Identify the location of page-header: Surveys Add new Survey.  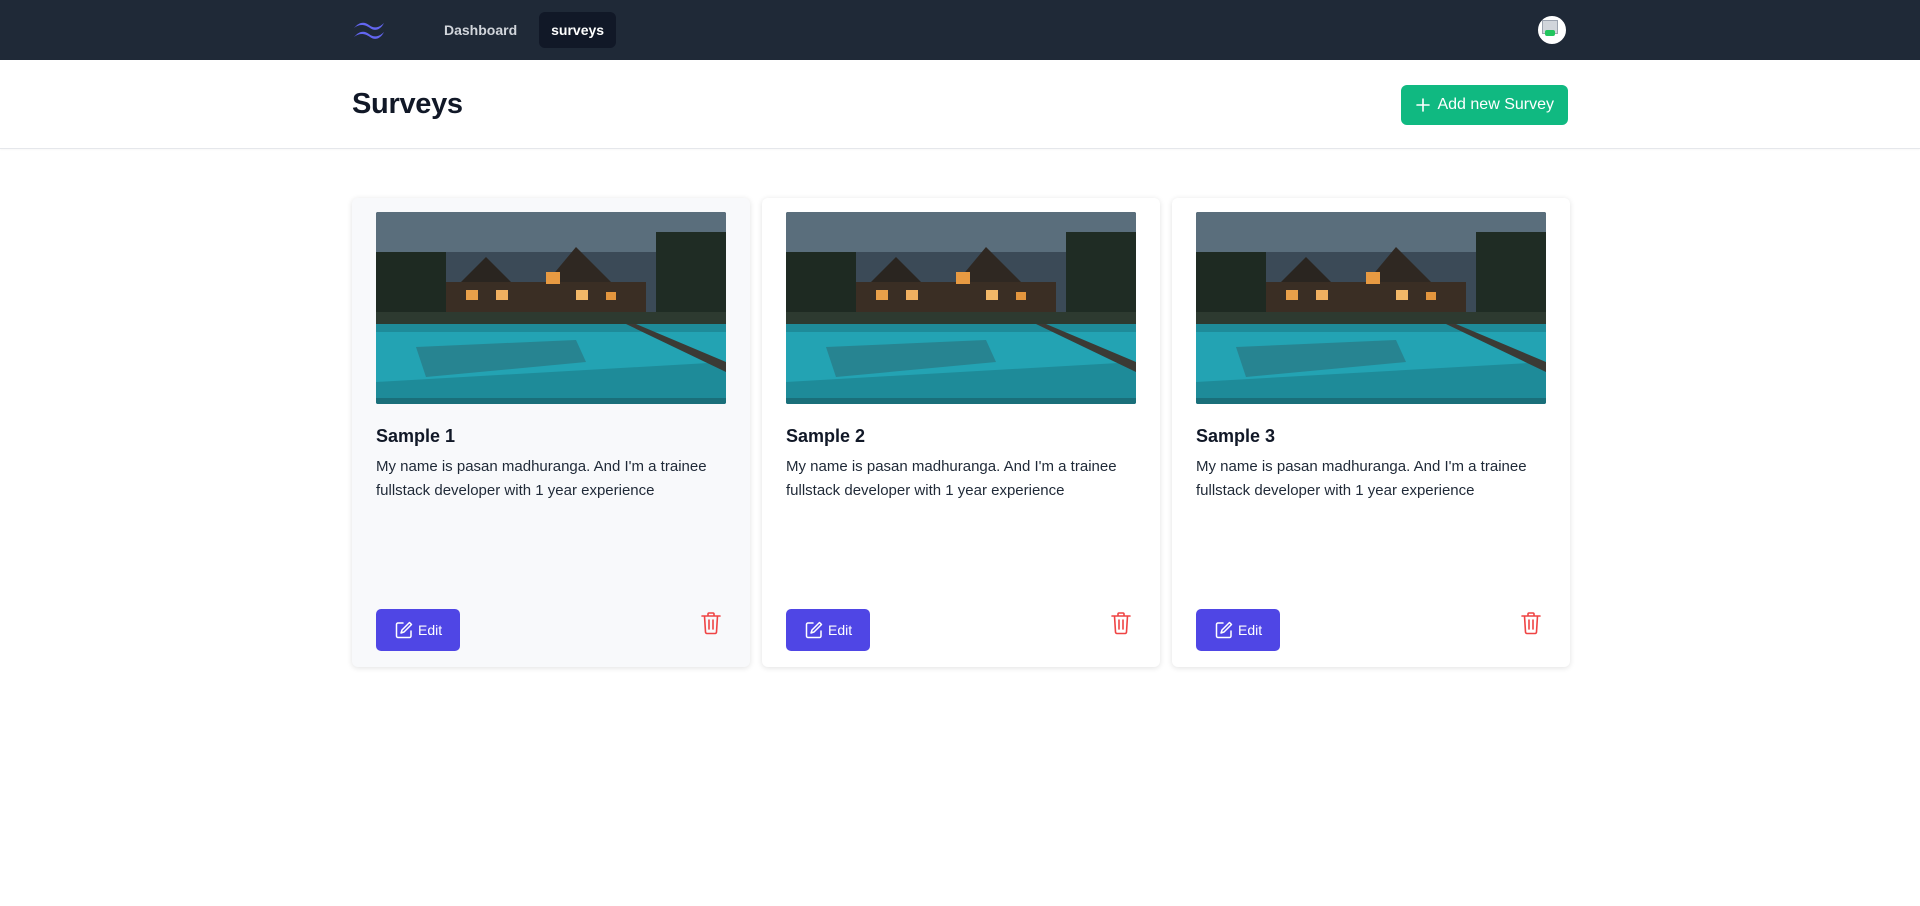
(960, 104).